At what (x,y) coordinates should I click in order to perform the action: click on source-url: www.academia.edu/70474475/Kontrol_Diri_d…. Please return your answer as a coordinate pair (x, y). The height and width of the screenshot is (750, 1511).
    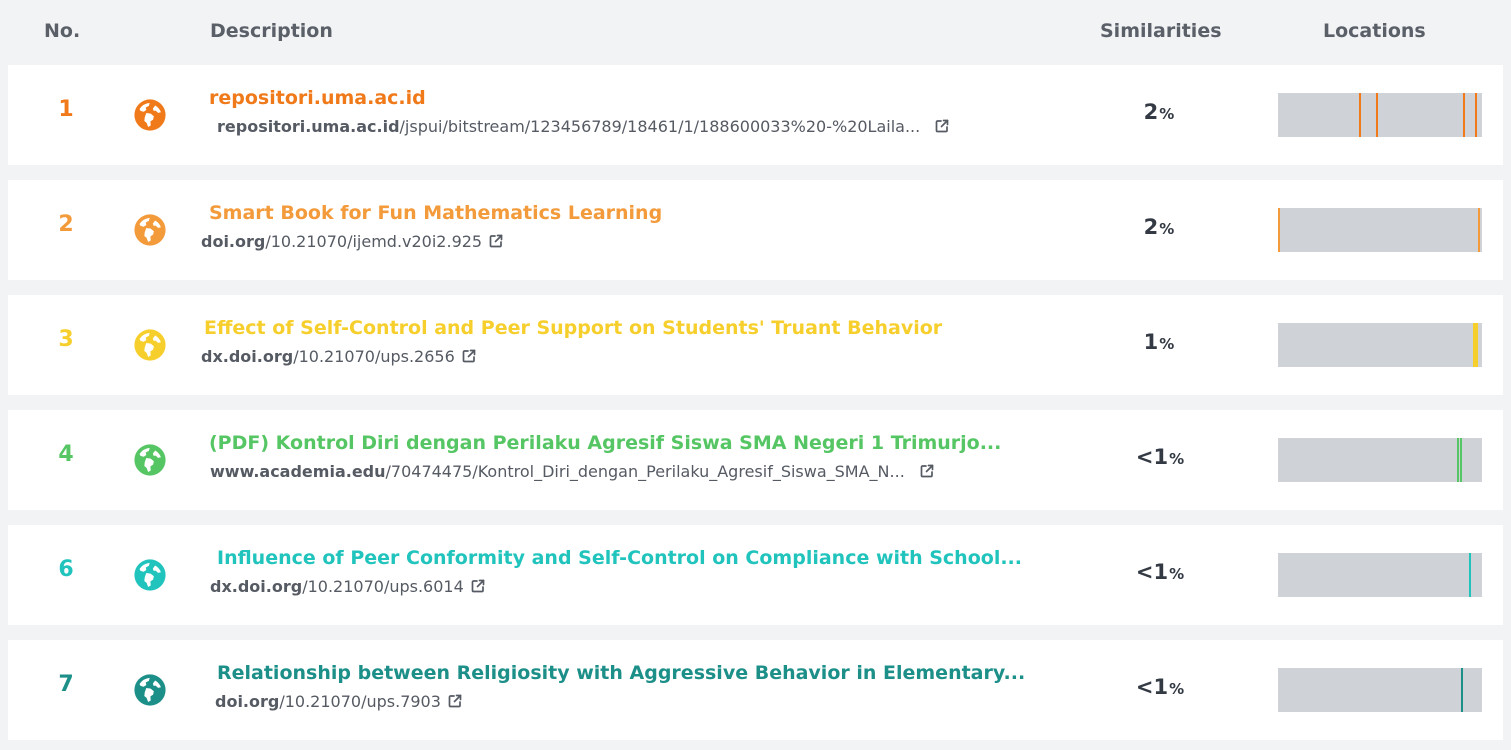
    Looking at the image, I should click on (572, 471).